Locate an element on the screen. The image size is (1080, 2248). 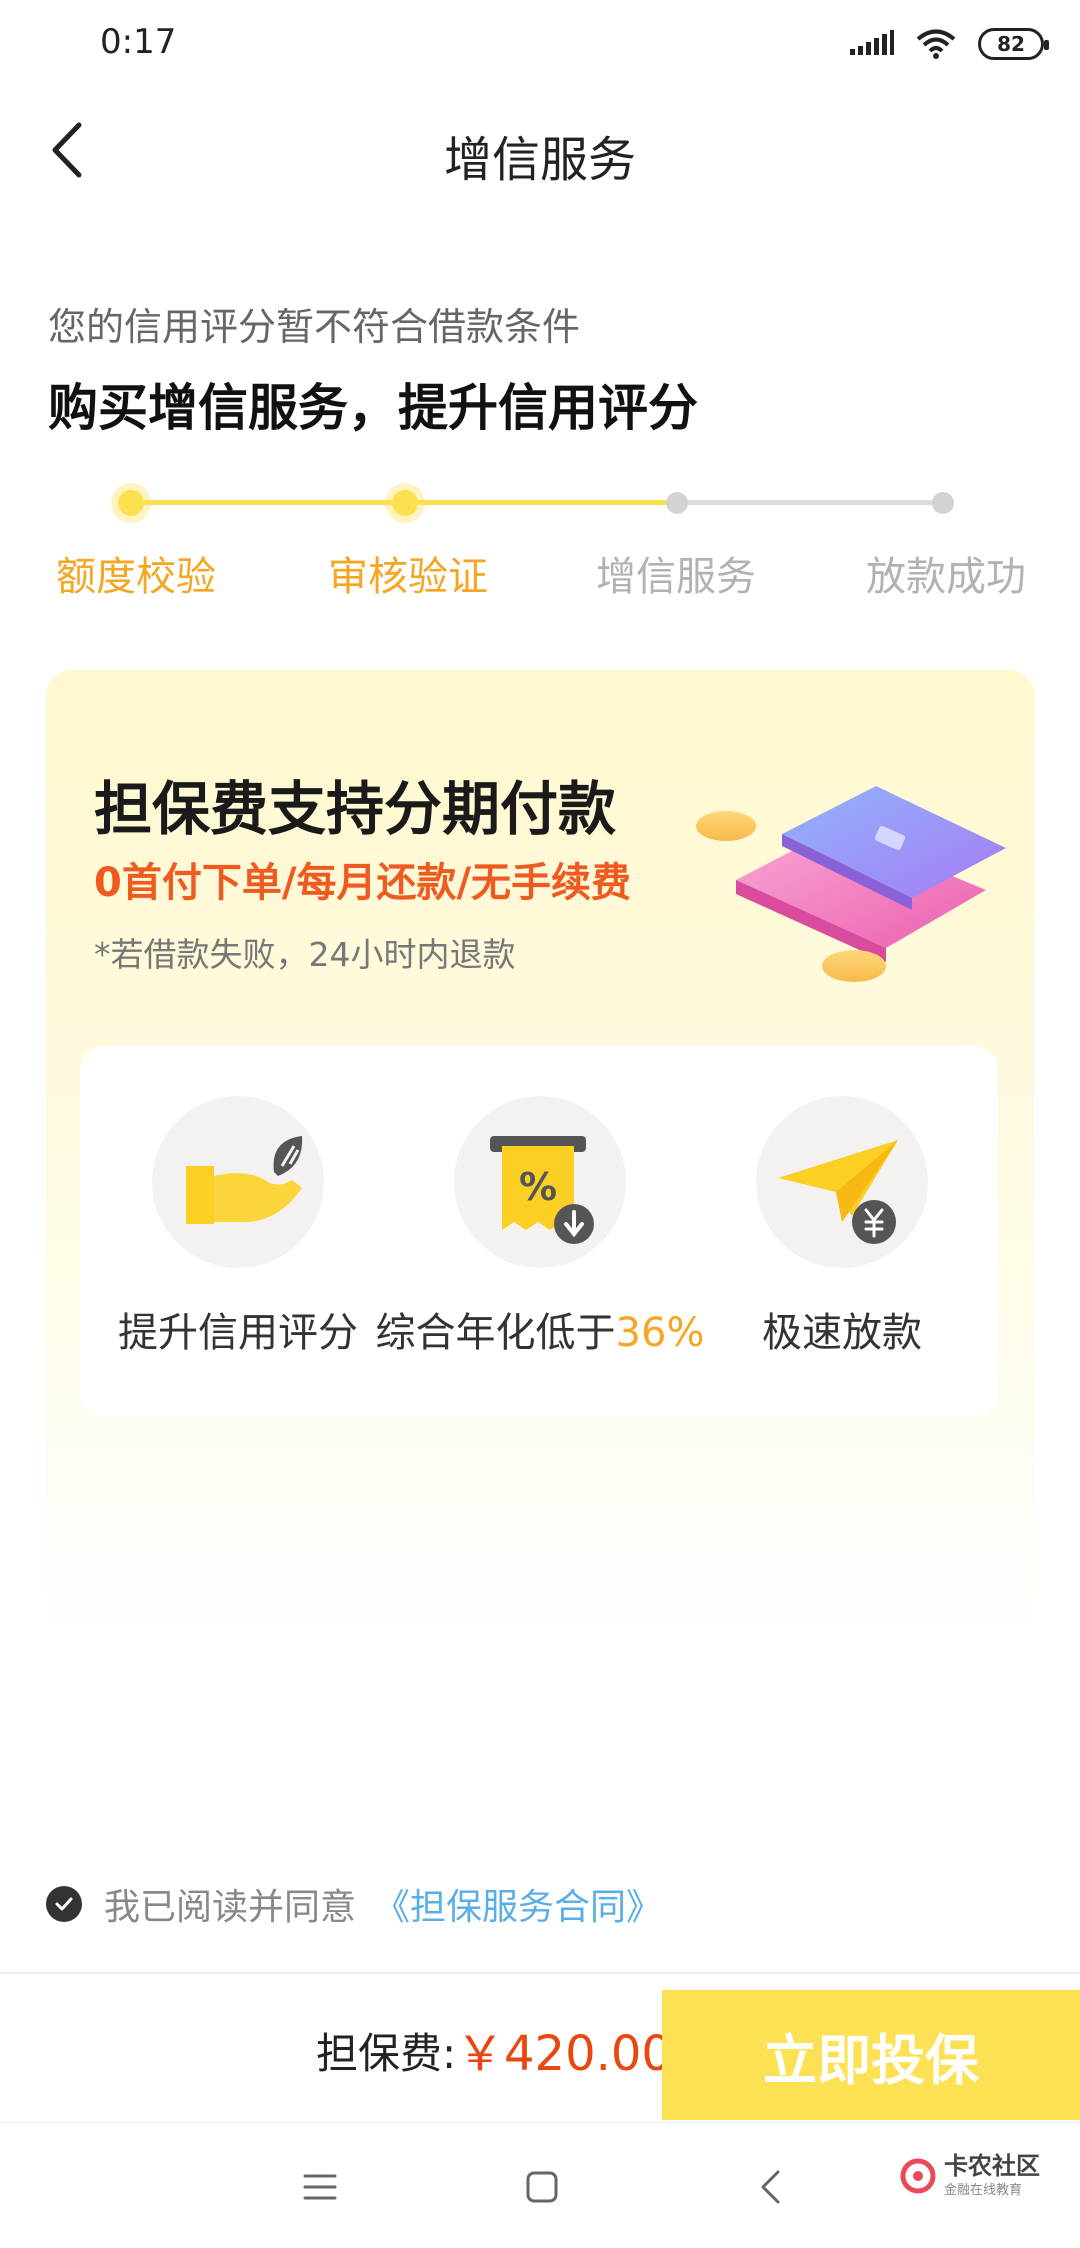
step-label-2: 审核验证 is located at coordinates (408, 577).